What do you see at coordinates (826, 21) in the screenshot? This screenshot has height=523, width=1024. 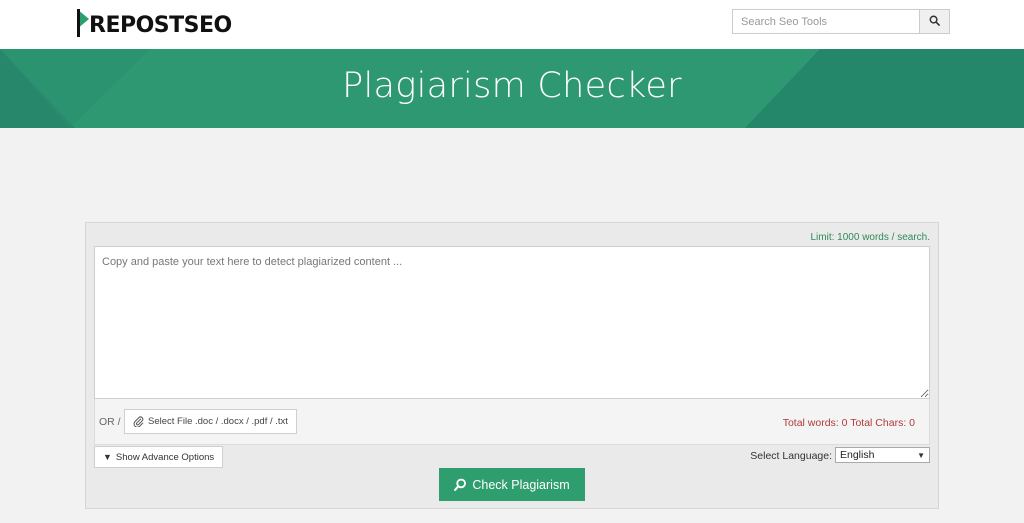 I see `search-input` at bounding box center [826, 21].